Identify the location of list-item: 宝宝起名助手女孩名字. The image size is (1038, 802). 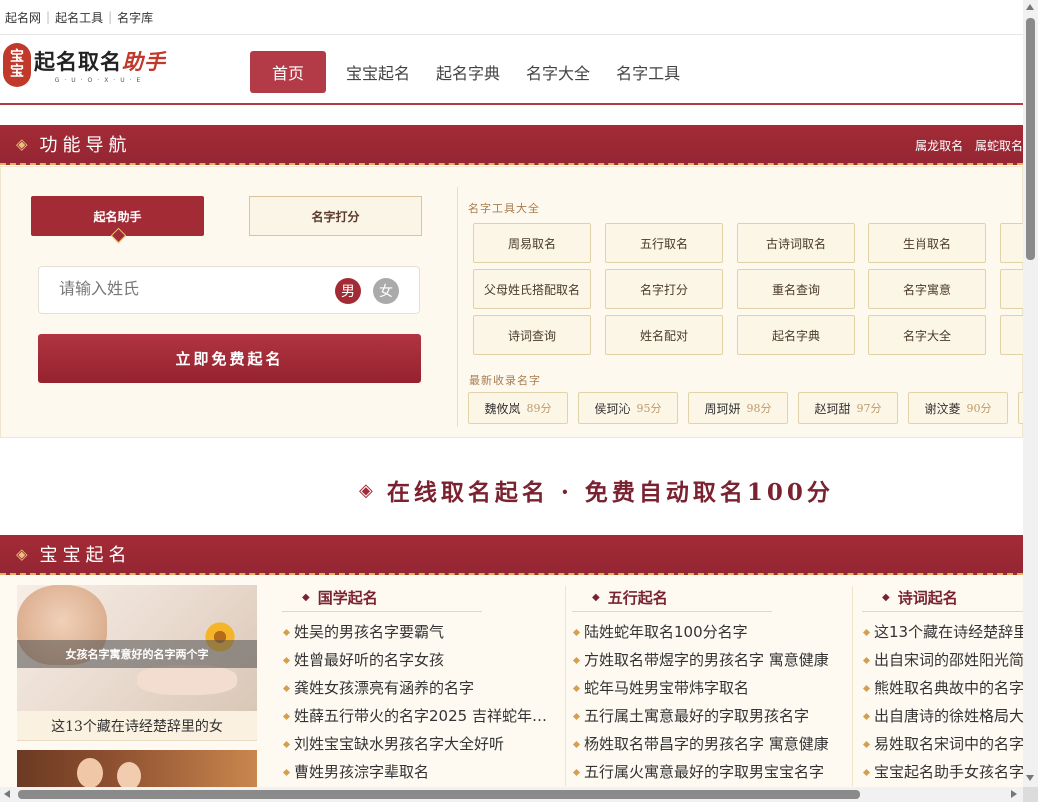
(942, 772).